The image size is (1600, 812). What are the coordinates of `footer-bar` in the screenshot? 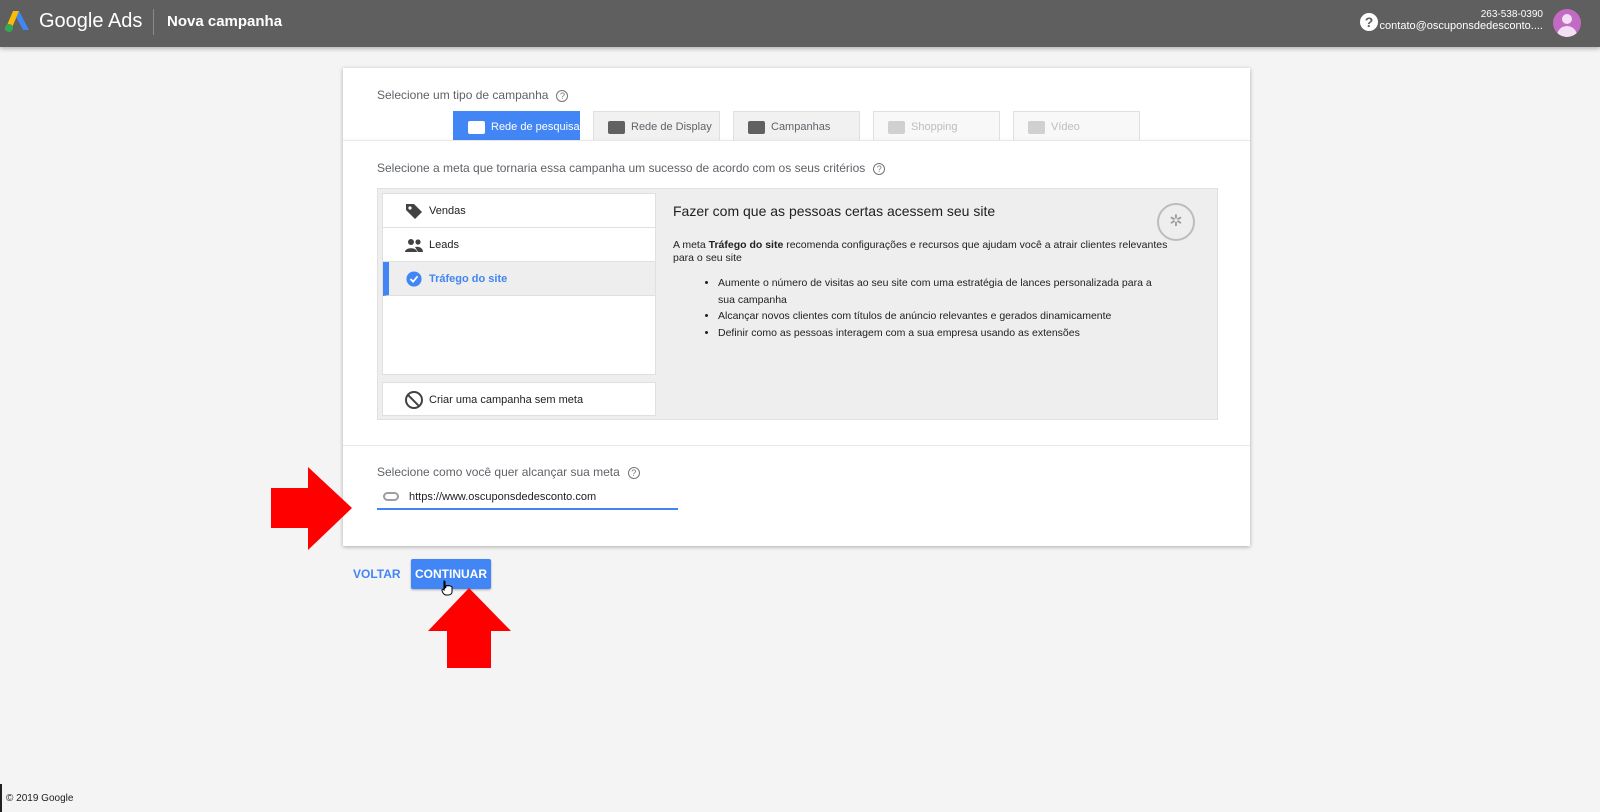 It's located at (1, 798).